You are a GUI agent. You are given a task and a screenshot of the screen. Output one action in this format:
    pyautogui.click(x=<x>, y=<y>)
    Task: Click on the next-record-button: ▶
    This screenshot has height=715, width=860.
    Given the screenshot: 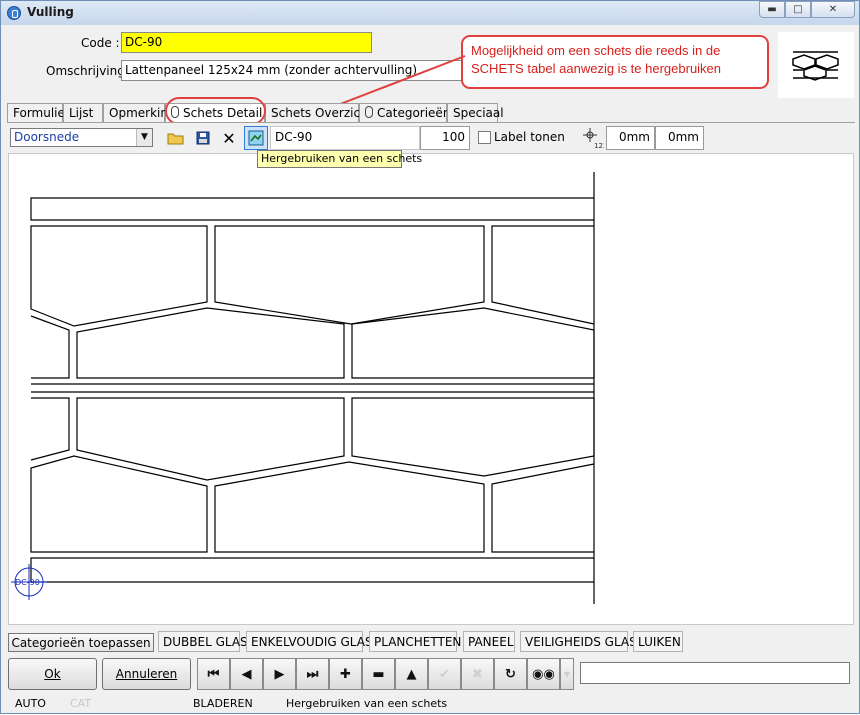 What is the action you would take?
    pyautogui.click(x=279, y=674)
    